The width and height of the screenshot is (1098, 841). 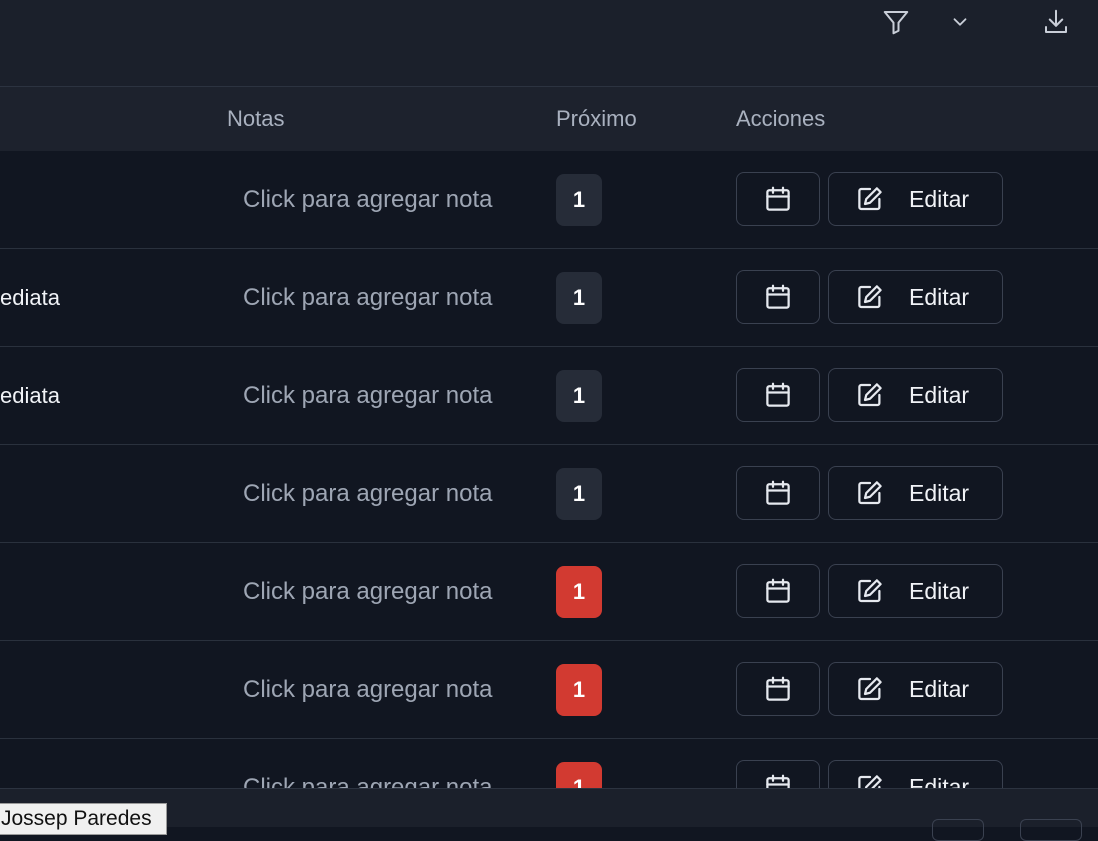 I want to click on column-header-notes: Notas, so click(x=255, y=119).